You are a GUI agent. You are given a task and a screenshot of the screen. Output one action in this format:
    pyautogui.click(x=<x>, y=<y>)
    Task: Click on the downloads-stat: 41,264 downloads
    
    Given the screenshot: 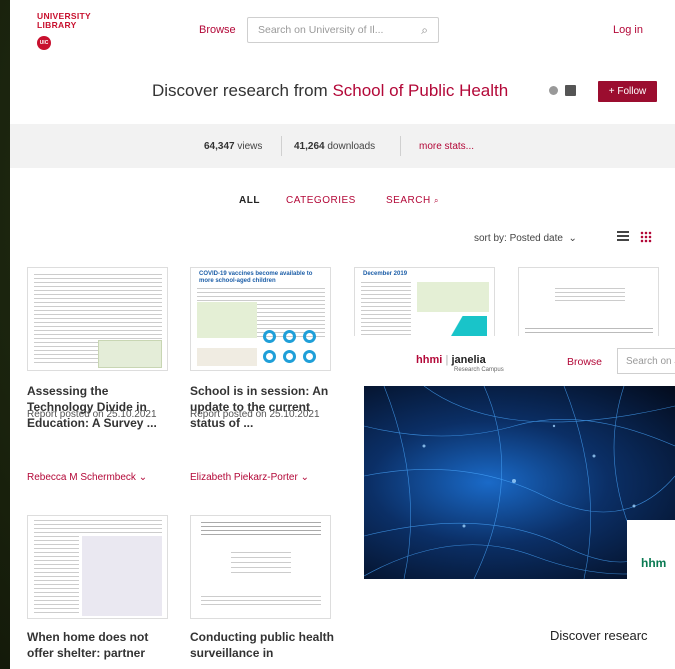 What is the action you would take?
    pyautogui.click(x=334, y=146)
    